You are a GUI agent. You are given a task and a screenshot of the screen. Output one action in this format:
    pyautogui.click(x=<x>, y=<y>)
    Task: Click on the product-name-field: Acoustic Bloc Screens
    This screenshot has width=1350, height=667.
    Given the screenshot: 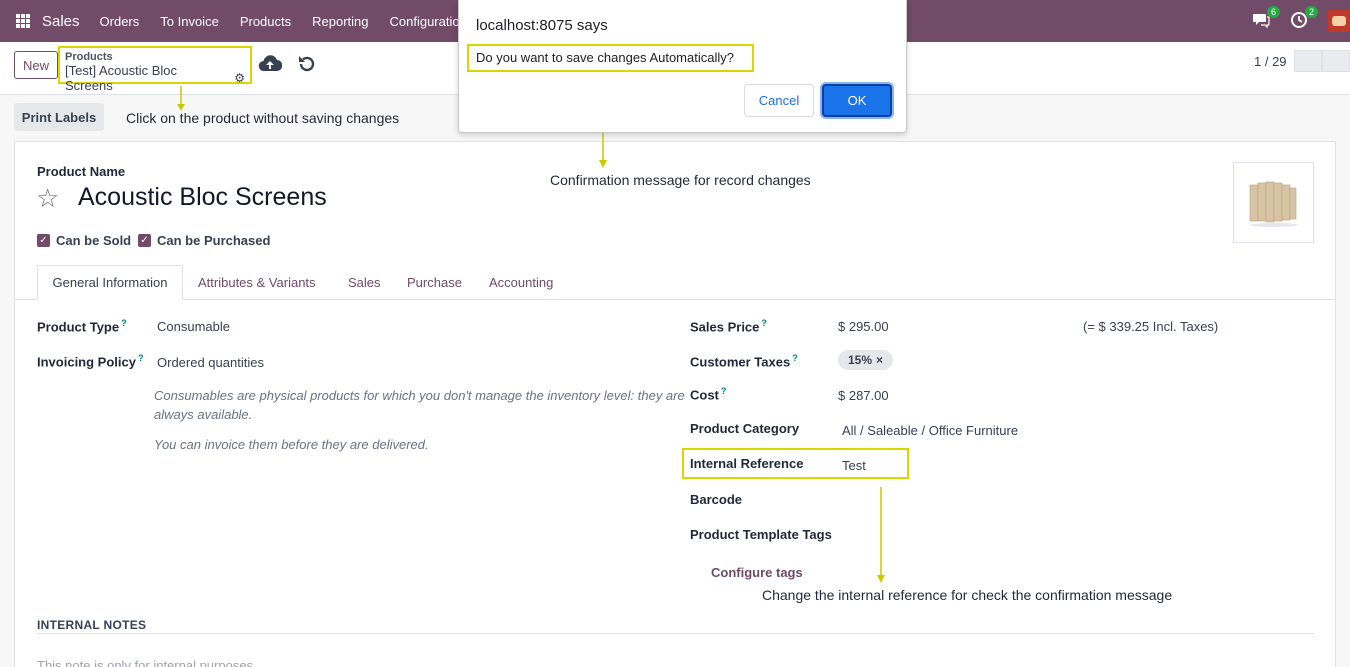 What is the action you would take?
    pyautogui.click(x=202, y=197)
    